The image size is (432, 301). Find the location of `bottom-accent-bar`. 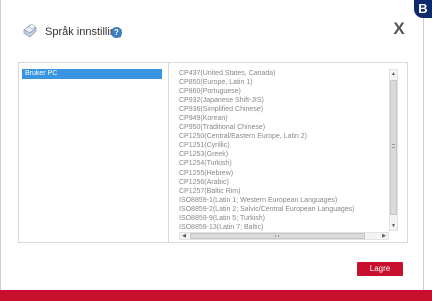

bottom-accent-bar is located at coordinates (216, 295).